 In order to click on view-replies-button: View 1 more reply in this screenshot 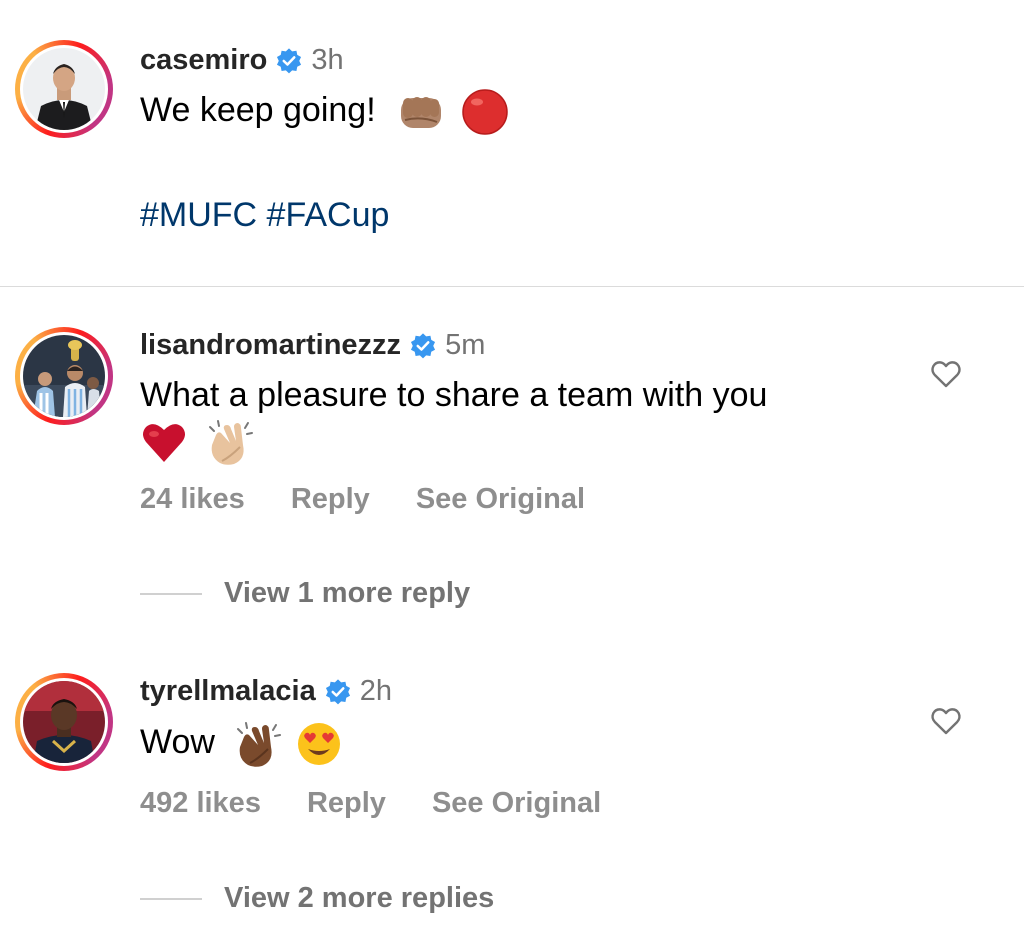, I will do `click(305, 593)`.